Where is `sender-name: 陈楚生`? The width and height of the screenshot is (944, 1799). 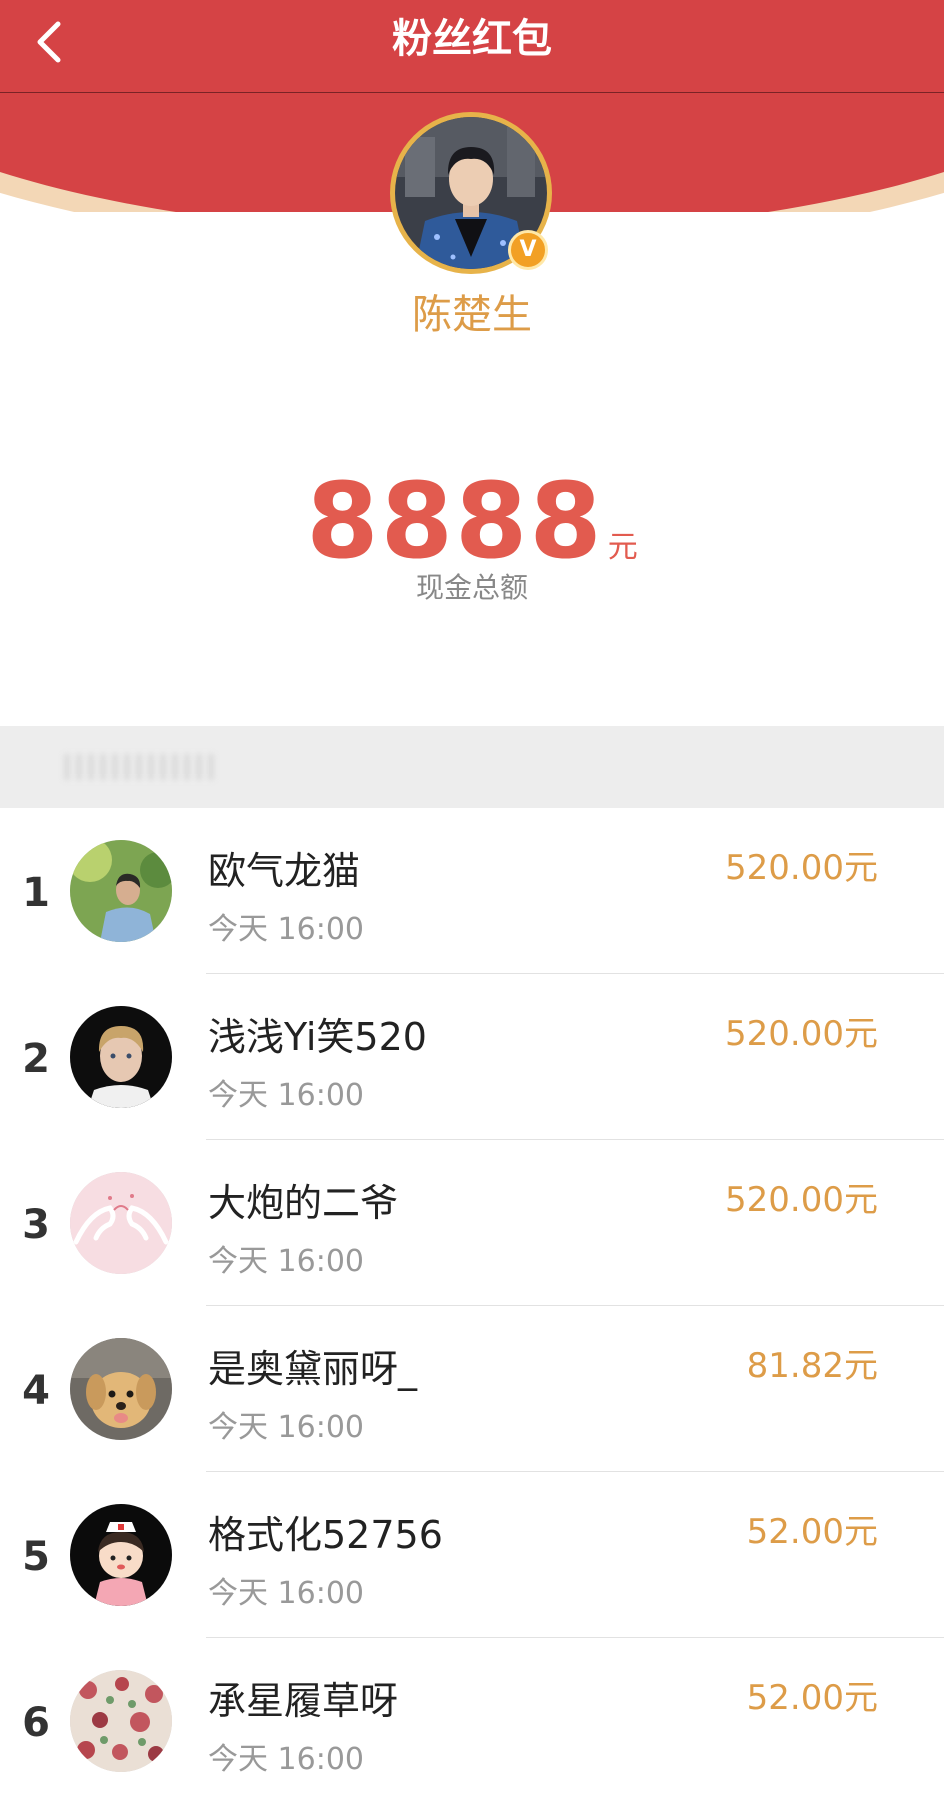 sender-name: 陈楚生 is located at coordinates (472, 315).